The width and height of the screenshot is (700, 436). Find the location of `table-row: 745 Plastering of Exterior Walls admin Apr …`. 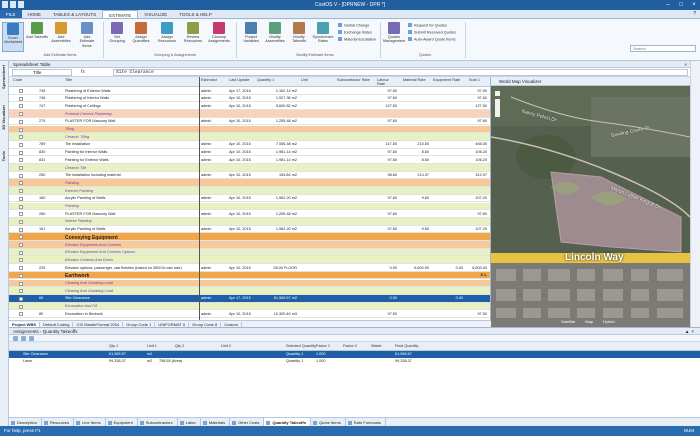

table-row: 745 Plastering of Exterior Walls admin Apr … is located at coordinates (249, 91).